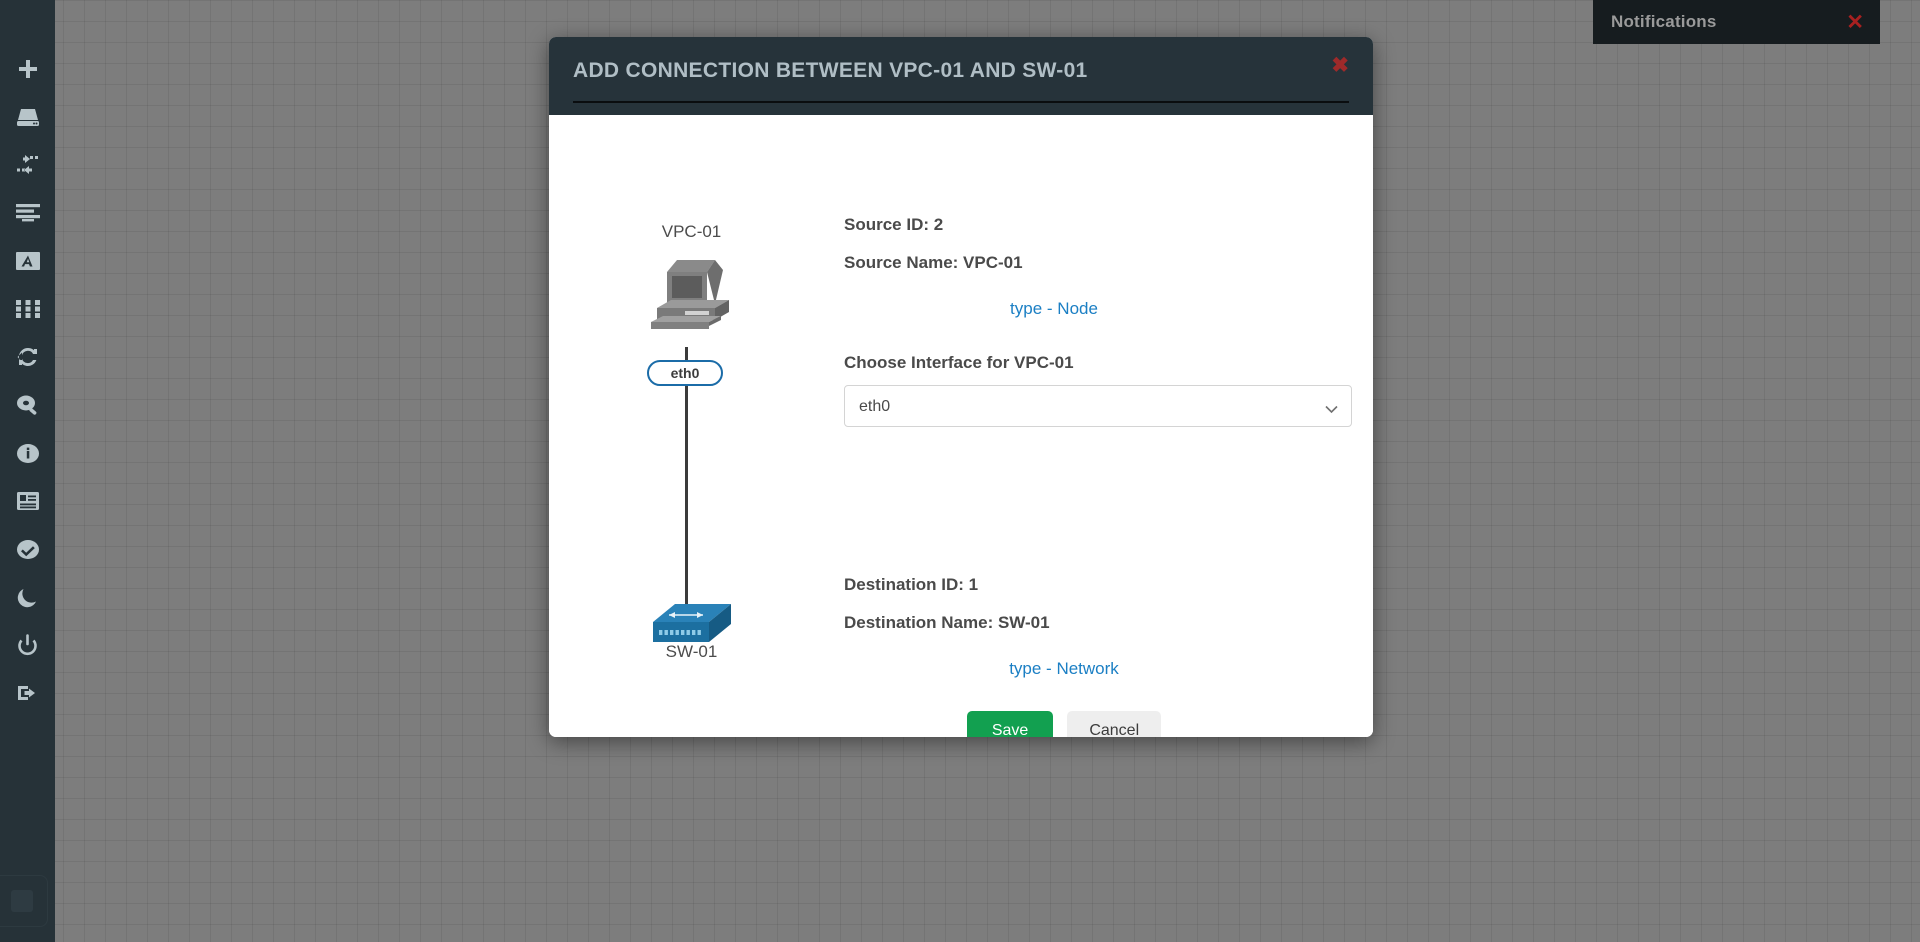  I want to click on sidebar-item-check, so click(27, 549).